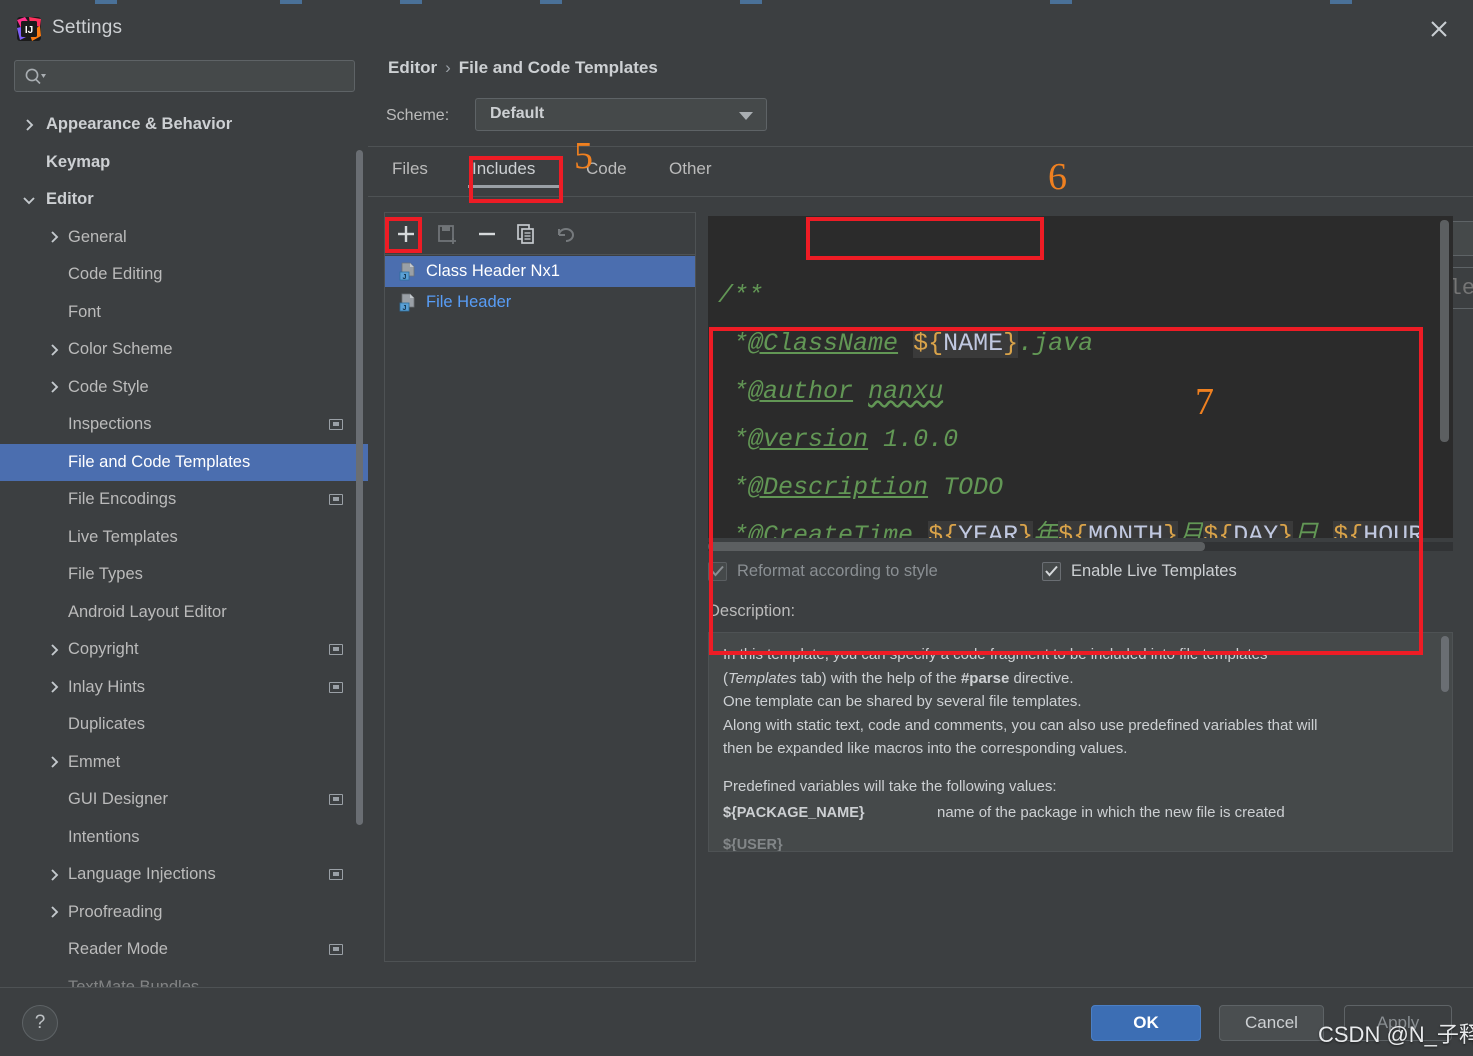 This screenshot has height=1056, width=1473. I want to click on reformat-checkbox: Reformat according to style, so click(823, 571).